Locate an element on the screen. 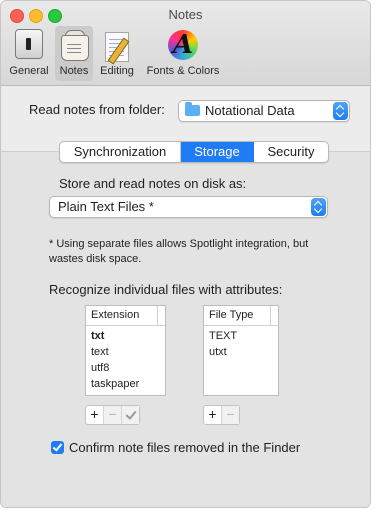 The width and height of the screenshot is (377, 510). toolbar-fonts-colors: A Fonts & Colors is located at coordinates (183, 53).